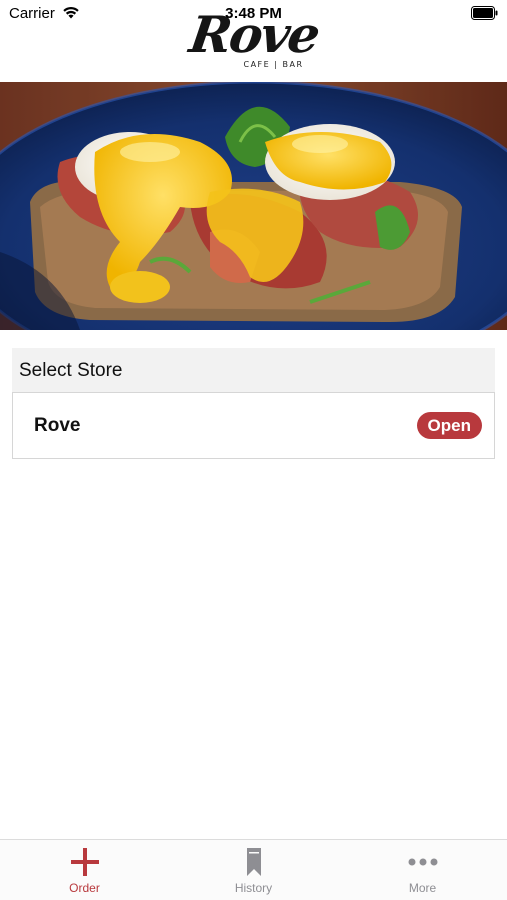 The width and height of the screenshot is (507, 900). I want to click on tab-order: Order, so click(84, 870).